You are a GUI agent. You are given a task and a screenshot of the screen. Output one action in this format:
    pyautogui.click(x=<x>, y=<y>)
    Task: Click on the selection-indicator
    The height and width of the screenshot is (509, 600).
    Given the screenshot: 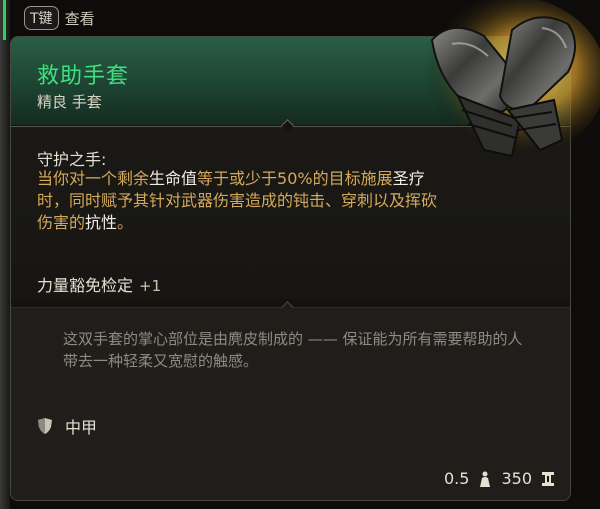 What is the action you would take?
    pyautogui.click(x=4, y=20)
    